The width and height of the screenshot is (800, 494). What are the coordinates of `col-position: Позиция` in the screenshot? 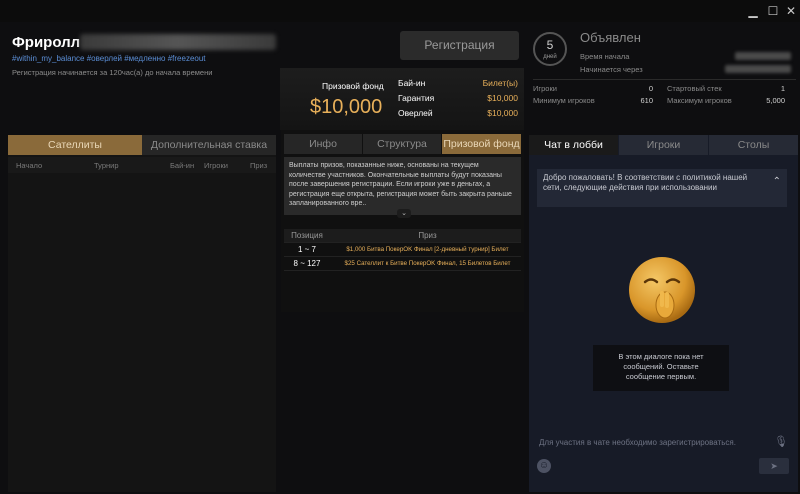 It's located at (307, 235).